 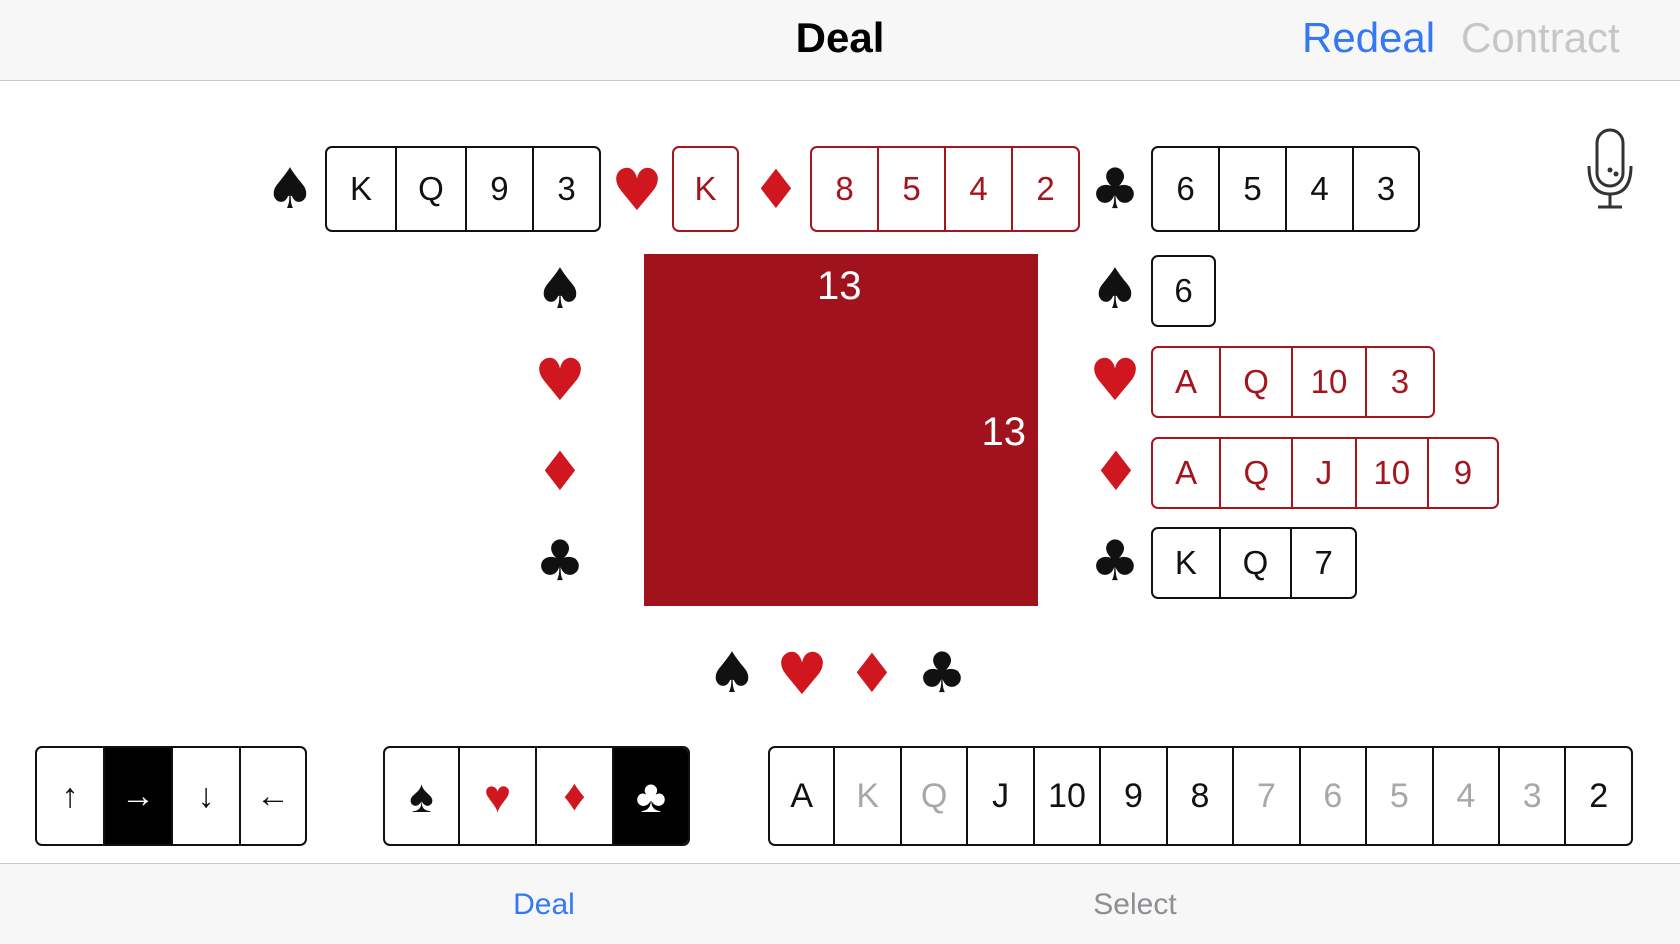 I want to click on spade-button: ♠, so click(x=421, y=796).